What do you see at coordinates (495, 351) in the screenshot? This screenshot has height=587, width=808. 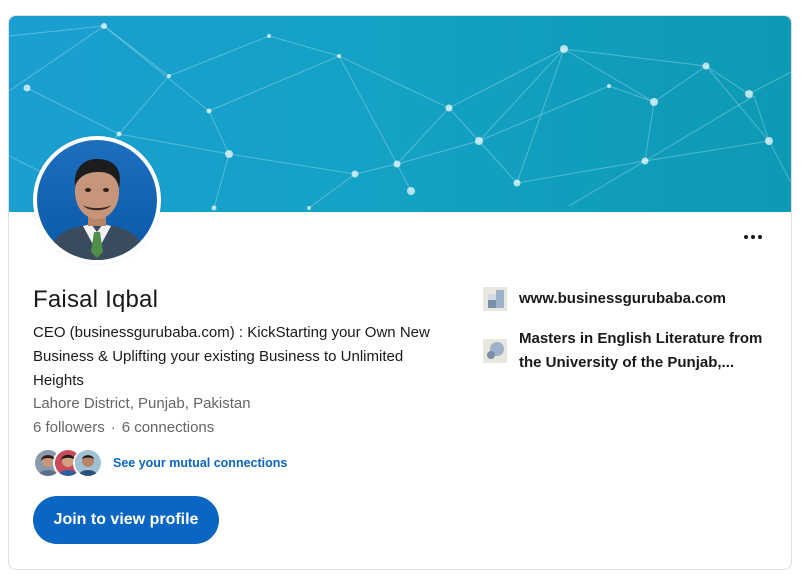 I see `school-logo-icon` at bounding box center [495, 351].